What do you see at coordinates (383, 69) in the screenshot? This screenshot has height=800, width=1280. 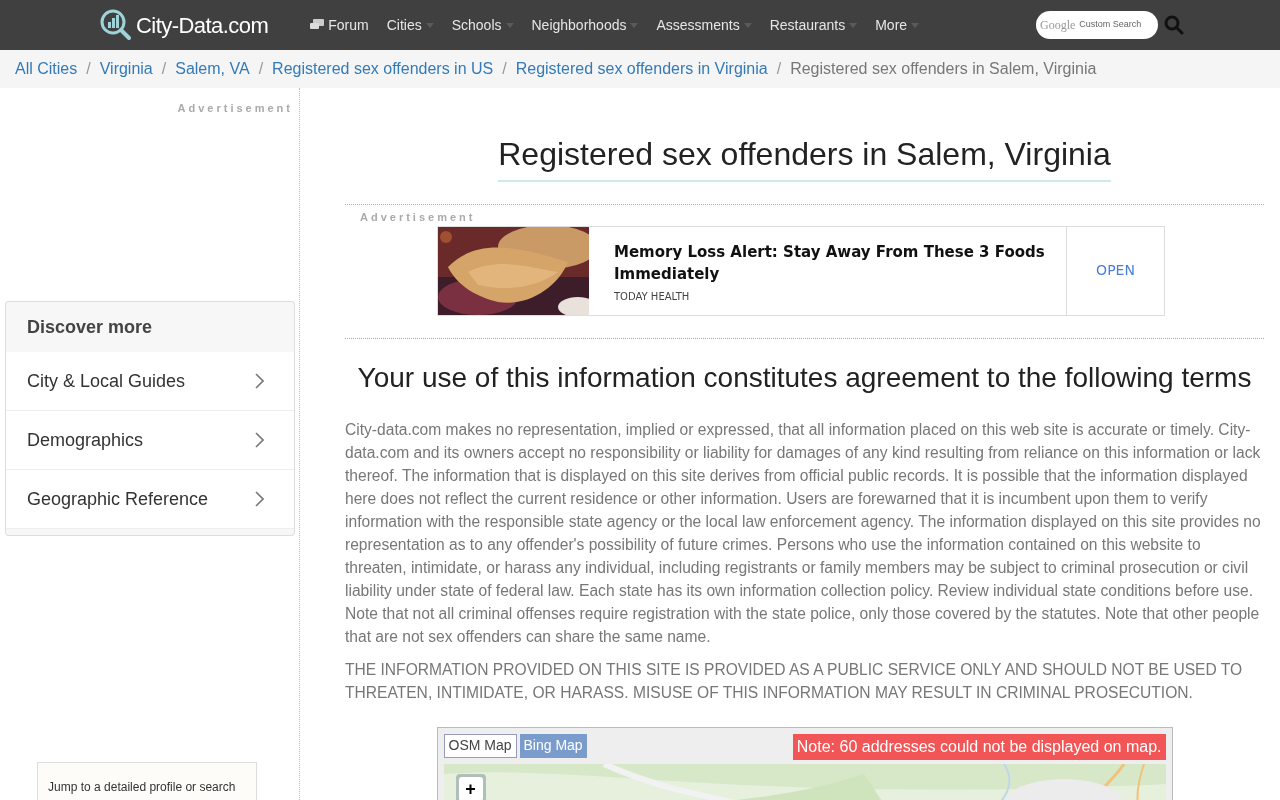 I see `breadcrumb-link: Registered sex offenders in US` at bounding box center [383, 69].